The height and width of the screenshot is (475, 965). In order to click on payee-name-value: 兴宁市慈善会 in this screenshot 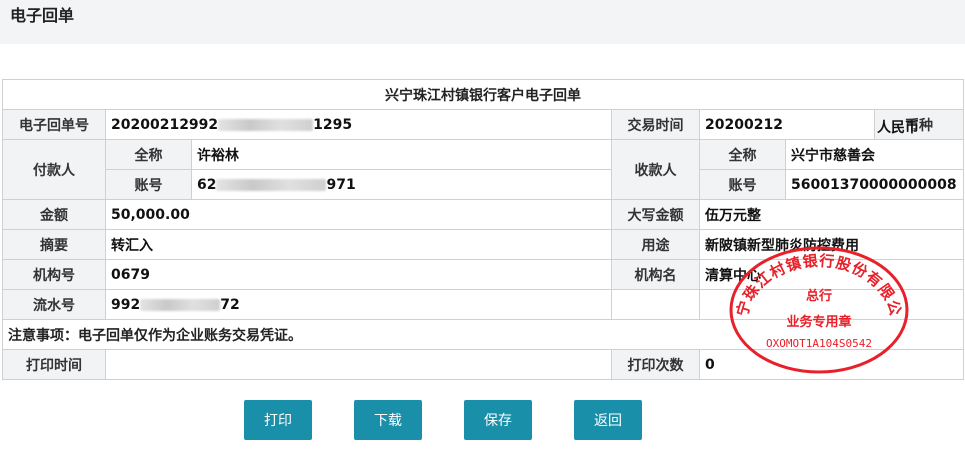, I will do `click(874, 154)`.